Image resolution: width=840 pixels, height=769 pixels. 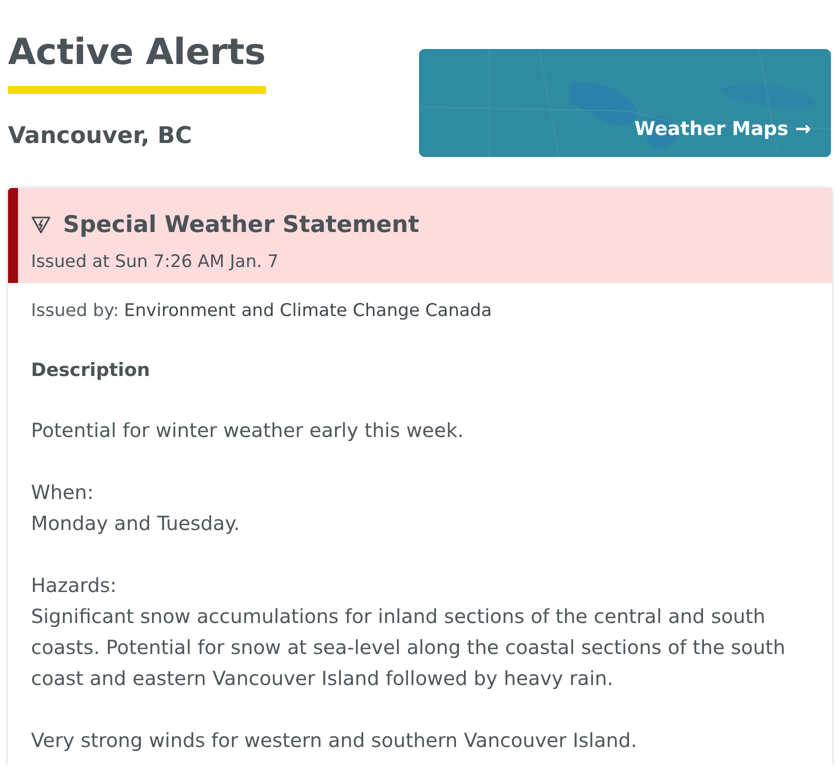 What do you see at coordinates (74, 586) in the screenshot?
I see `description-text: Hazards:` at bounding box center [74, 586].